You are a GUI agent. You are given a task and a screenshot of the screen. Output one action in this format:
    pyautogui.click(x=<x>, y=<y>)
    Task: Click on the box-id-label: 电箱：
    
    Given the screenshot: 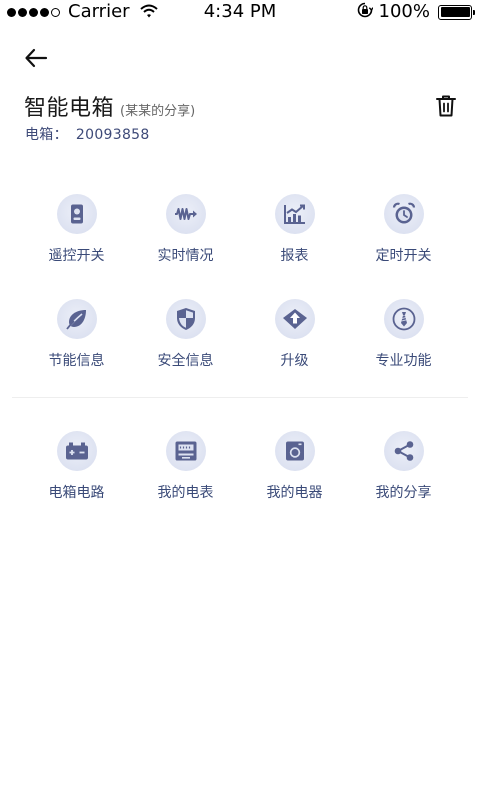 What is the action you would take?
    pyautogui.click(x=46, y=135)
    